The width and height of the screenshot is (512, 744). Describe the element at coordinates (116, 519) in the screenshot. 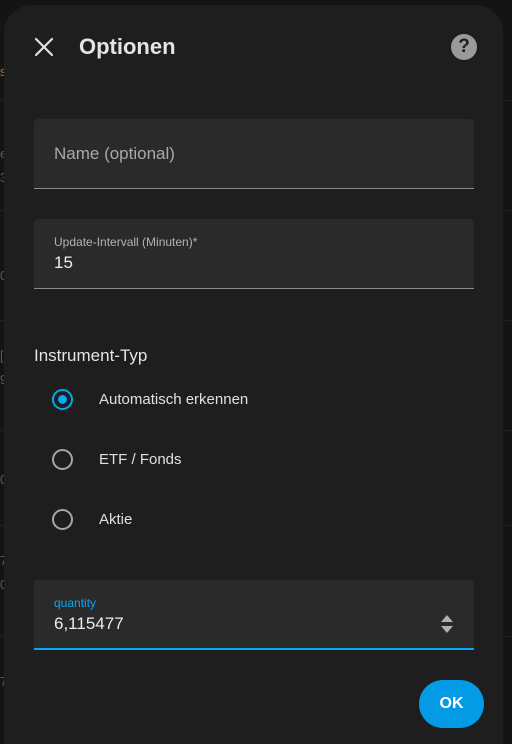

I see `radio-option-label: Aktie` at that location.